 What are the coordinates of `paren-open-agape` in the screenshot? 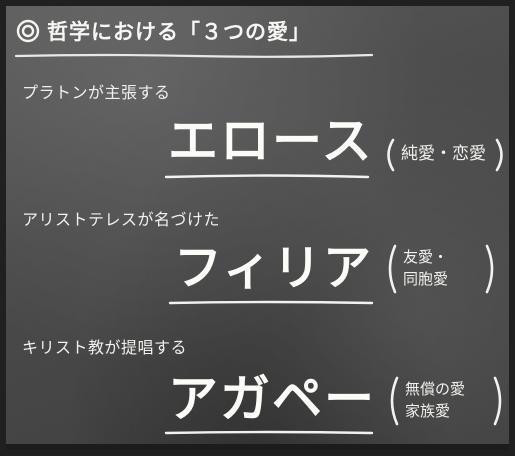 It's located at (394, 401).